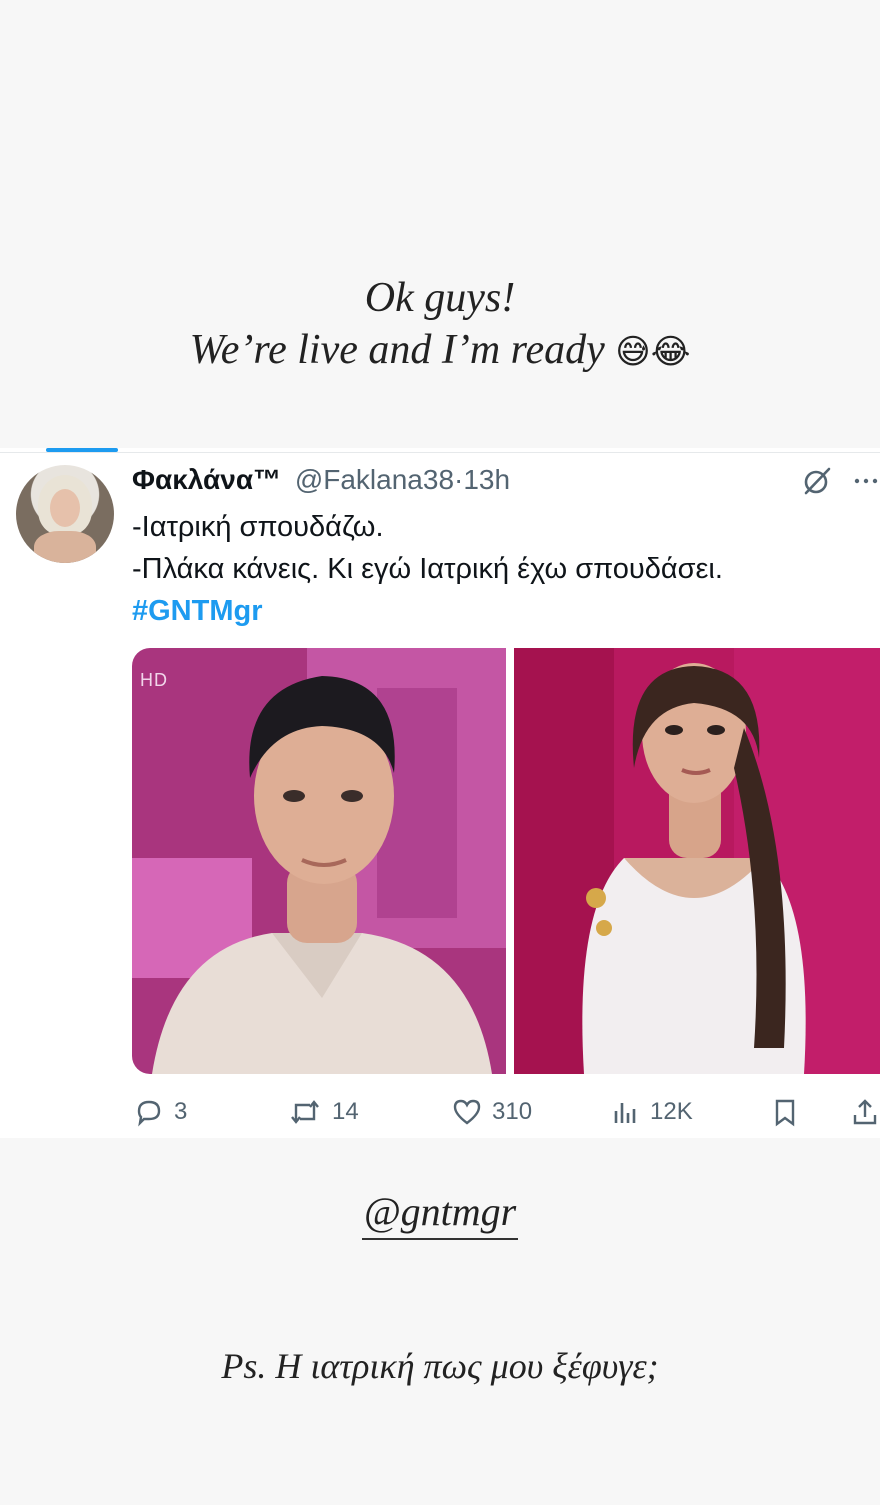 The height and width of the screenshot is (1505, 880). What do you see at coordinates (323, 1111) in the screenshot?
I see `retweet-button: 14` at bounding box center [323, 1111].